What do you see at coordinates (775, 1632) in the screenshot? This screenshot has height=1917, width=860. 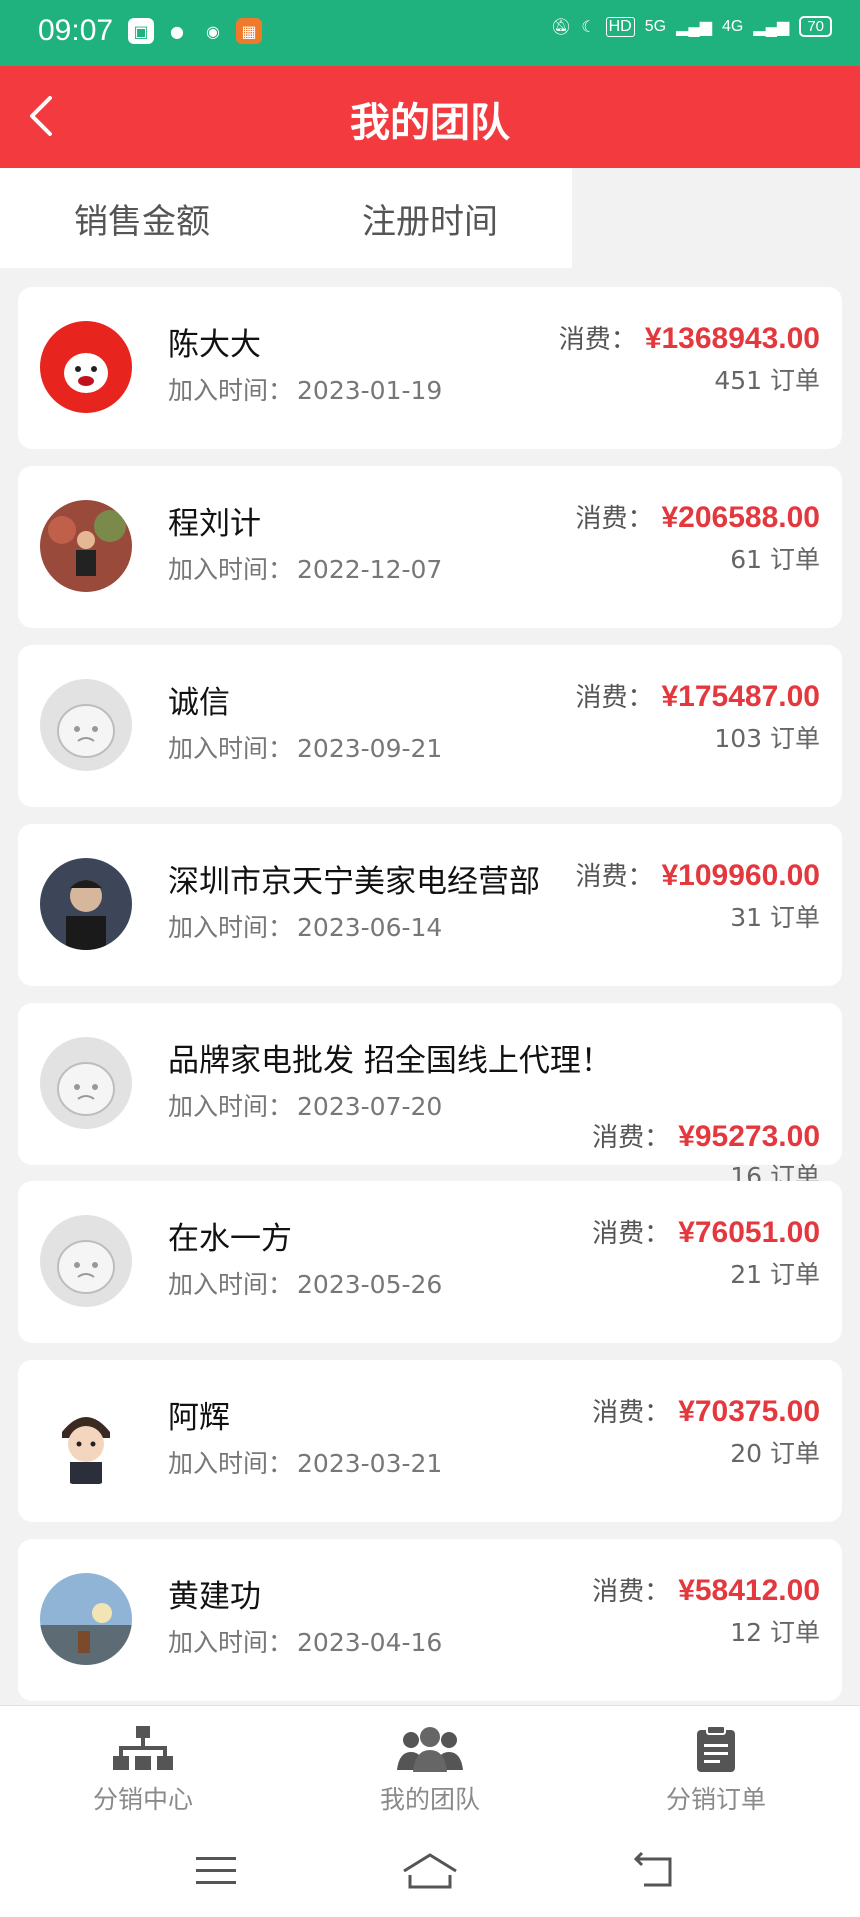 I see `order-count: 12 订单` at bounding box center [775, 1632].